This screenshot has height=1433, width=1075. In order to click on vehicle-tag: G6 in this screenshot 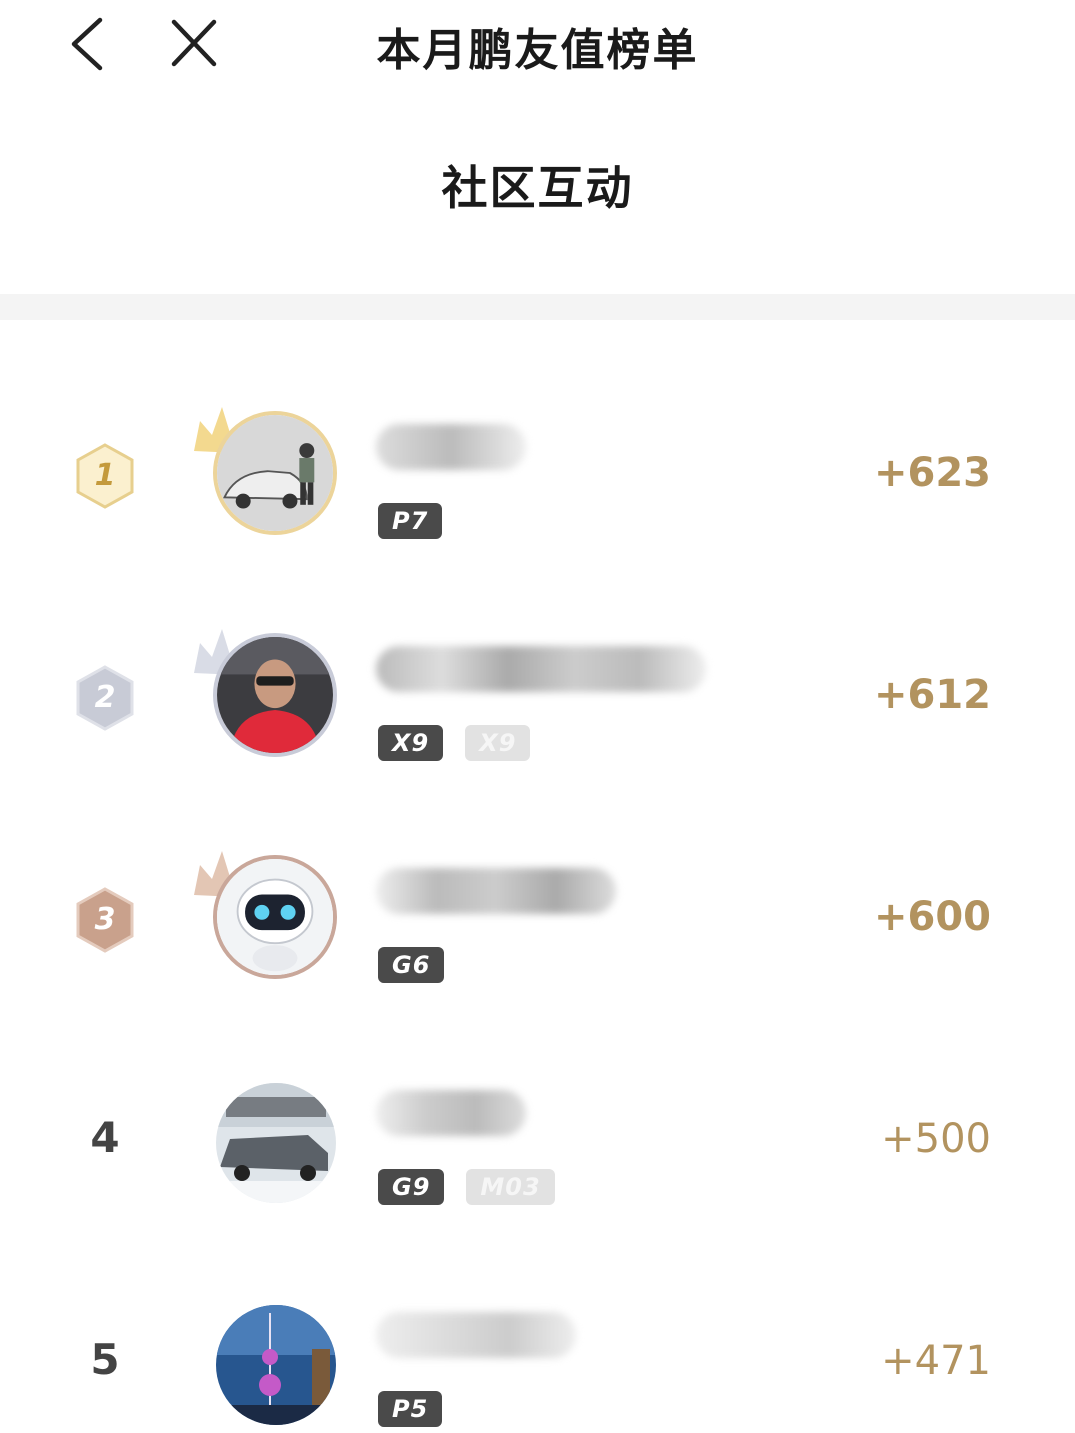, I will do `click(411, 965)`.